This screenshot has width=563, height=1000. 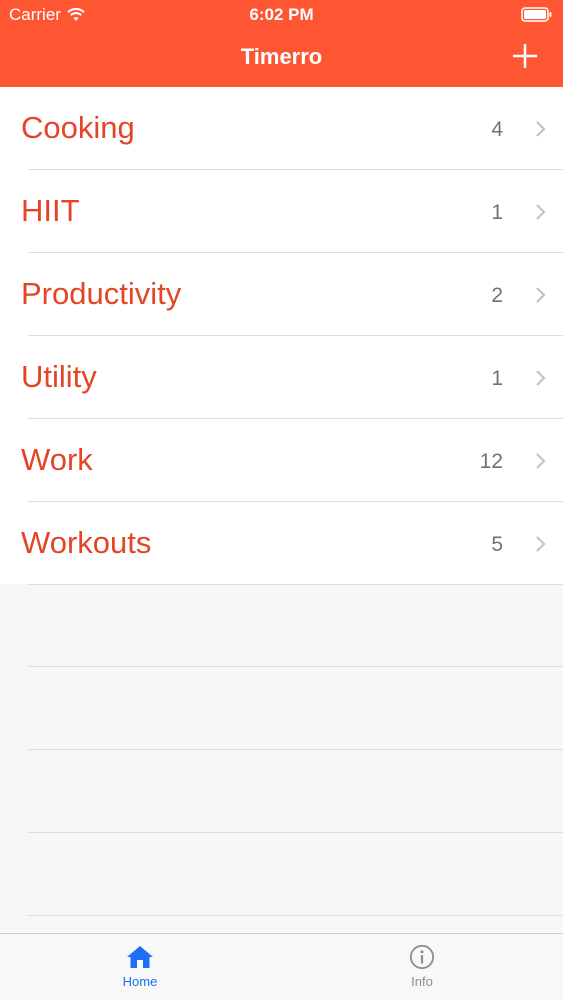 I want to click on status-time: 6:02 PM, so click(x=281, y=14).